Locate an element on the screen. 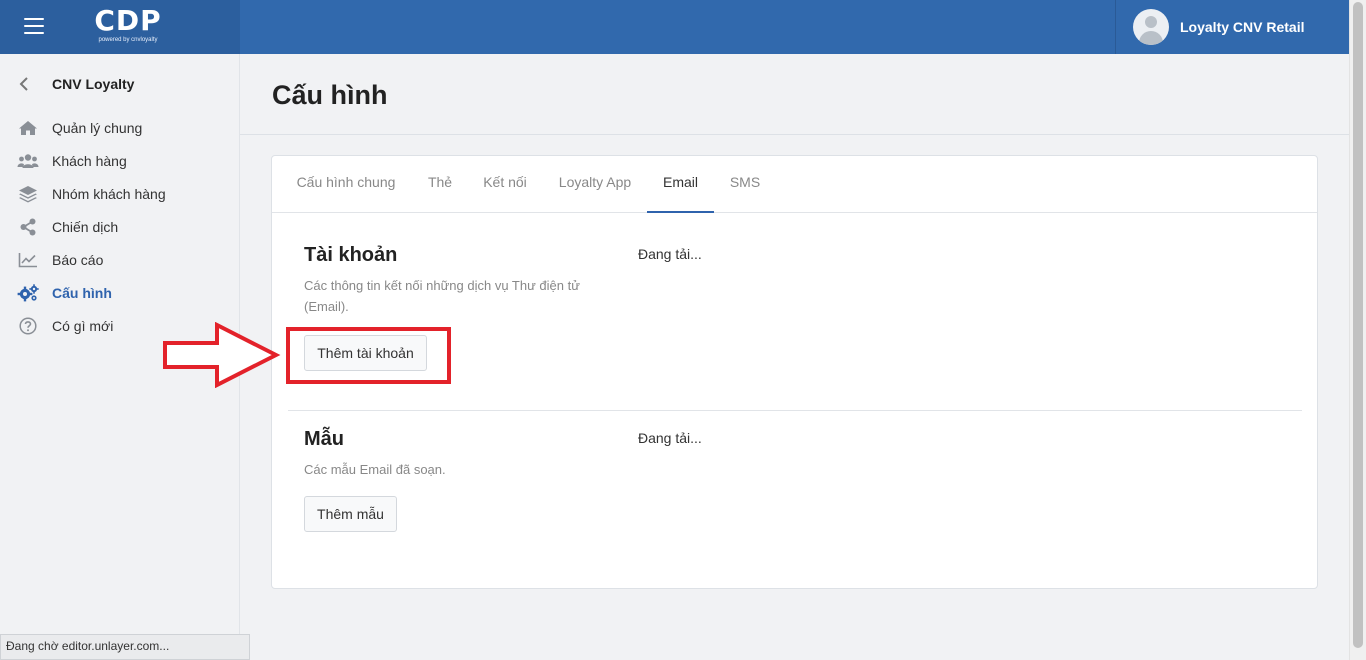 This screenshot has width=1366, height=660. sidebar-item-chien-dich: Chiến dịch is located at coordinates (120, 226).